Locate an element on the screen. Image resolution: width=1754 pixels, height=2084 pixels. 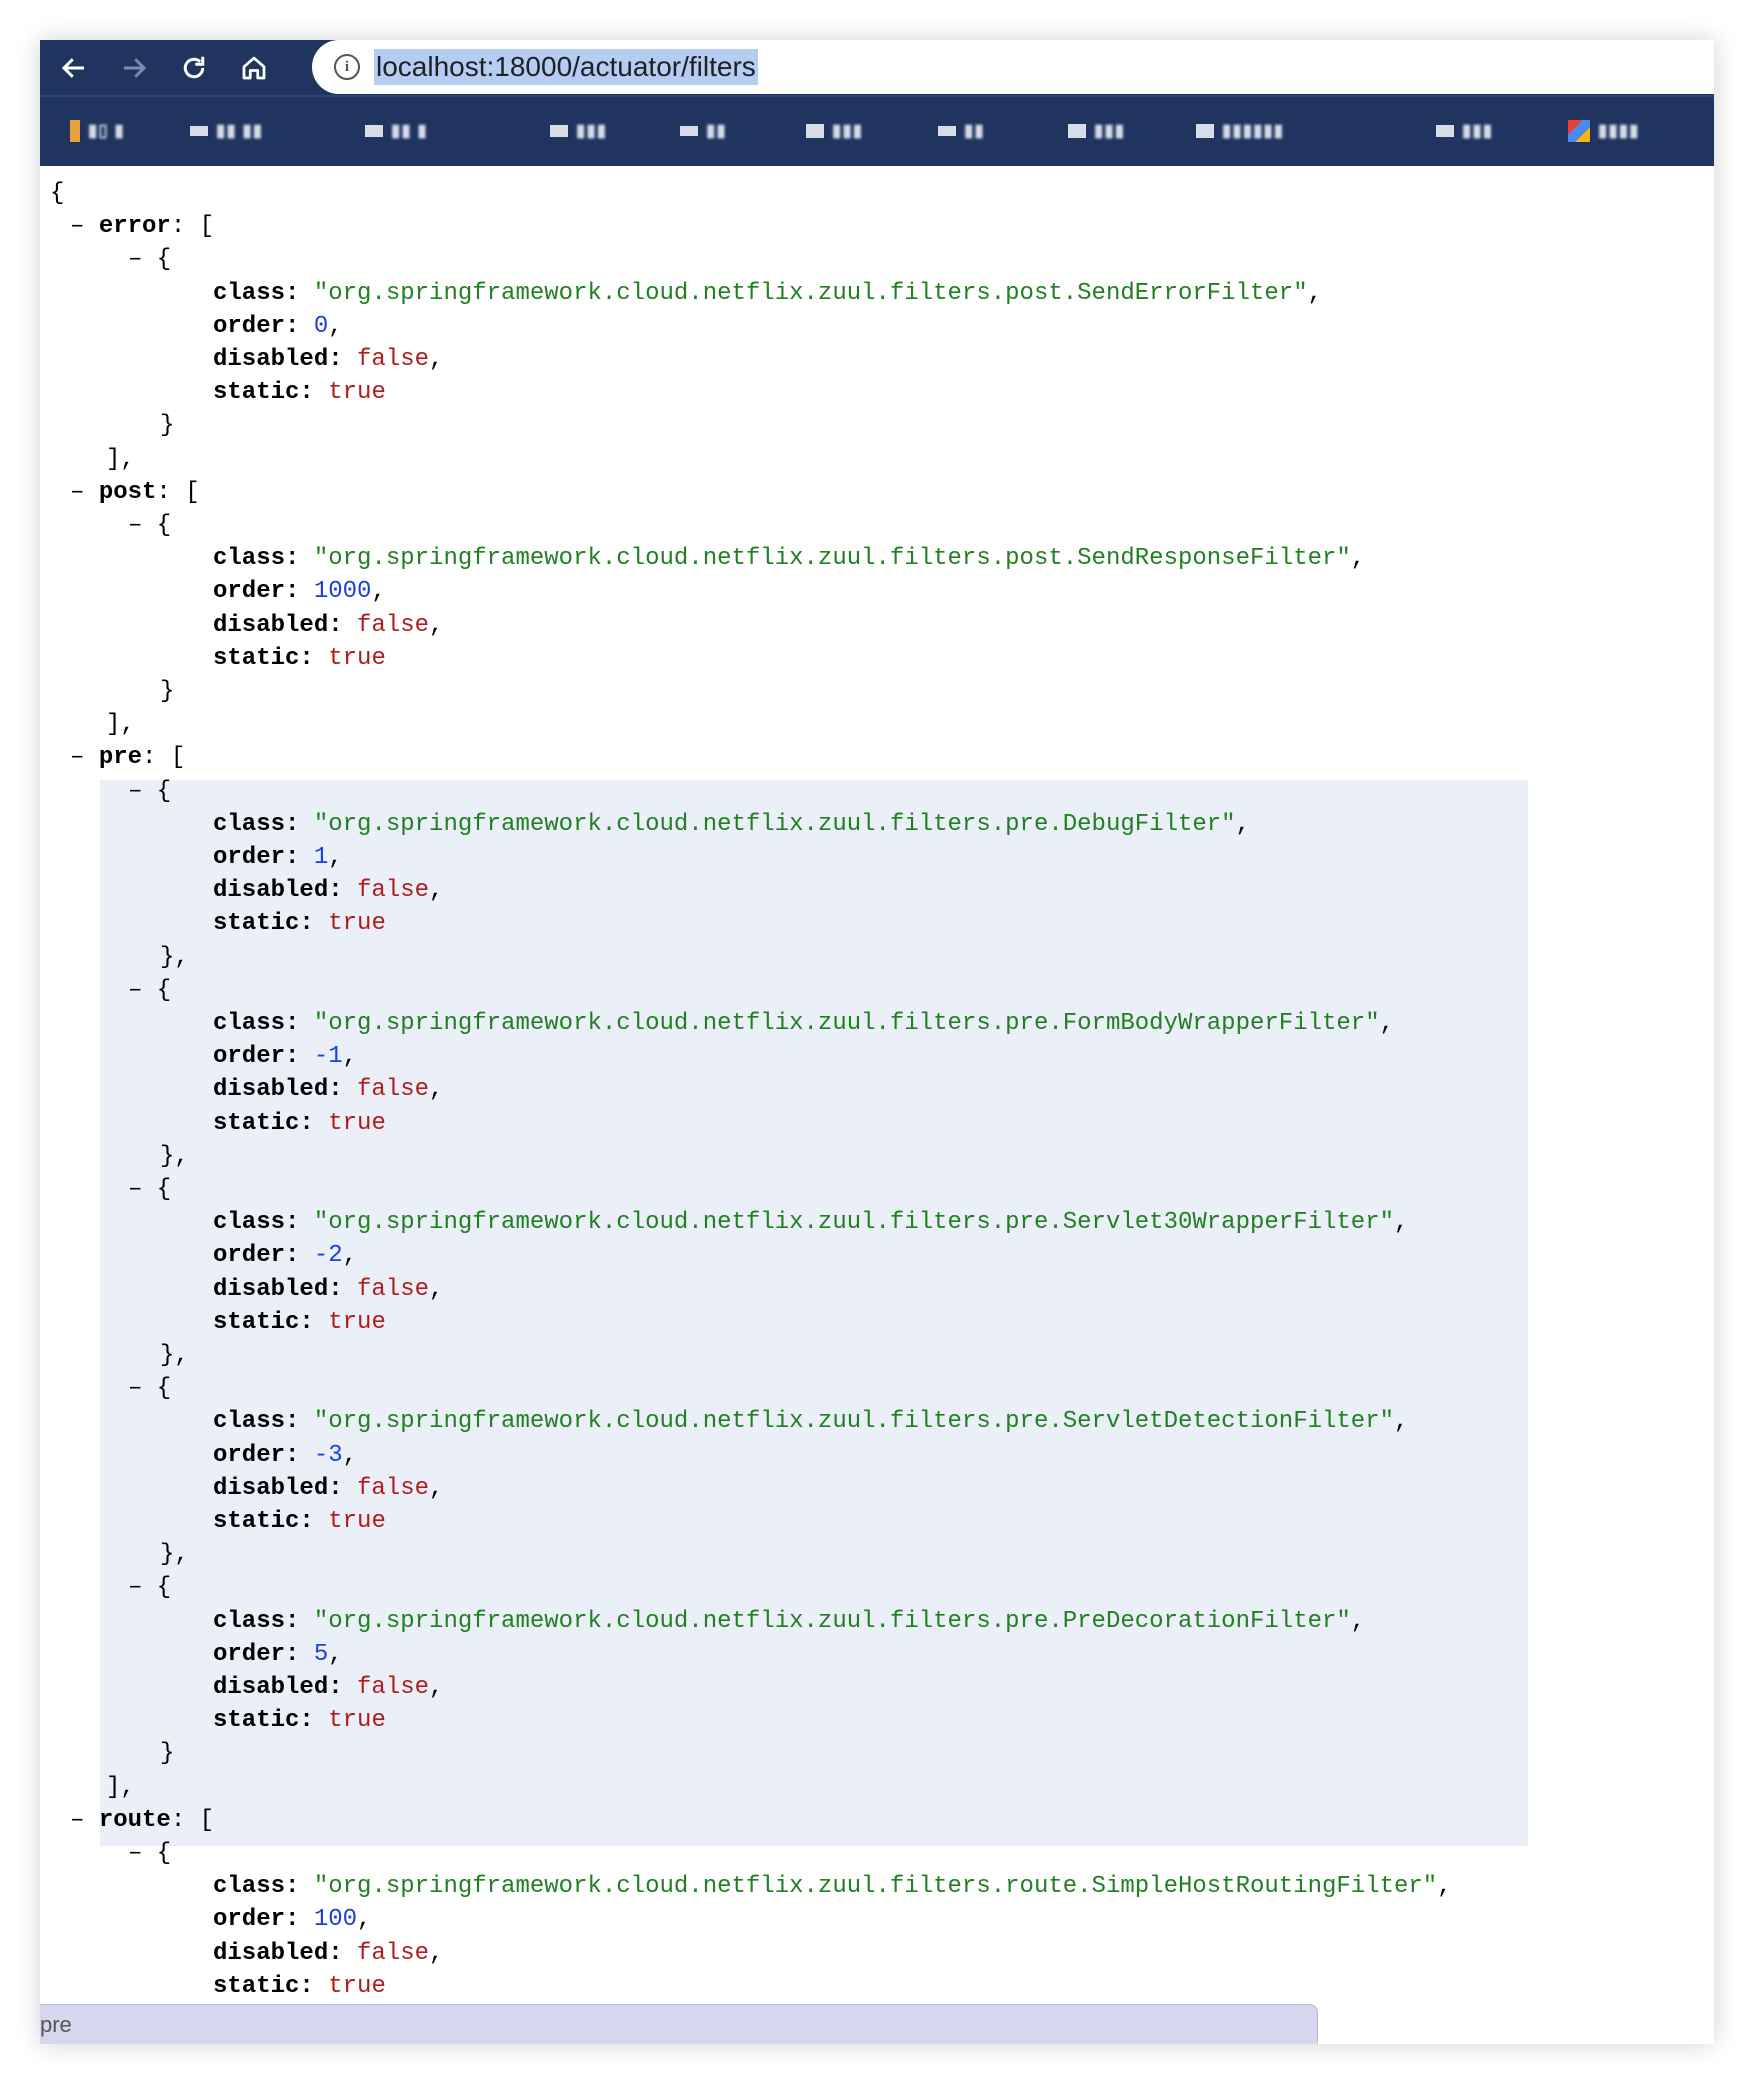
back-button is located at coordinates (74, 68).